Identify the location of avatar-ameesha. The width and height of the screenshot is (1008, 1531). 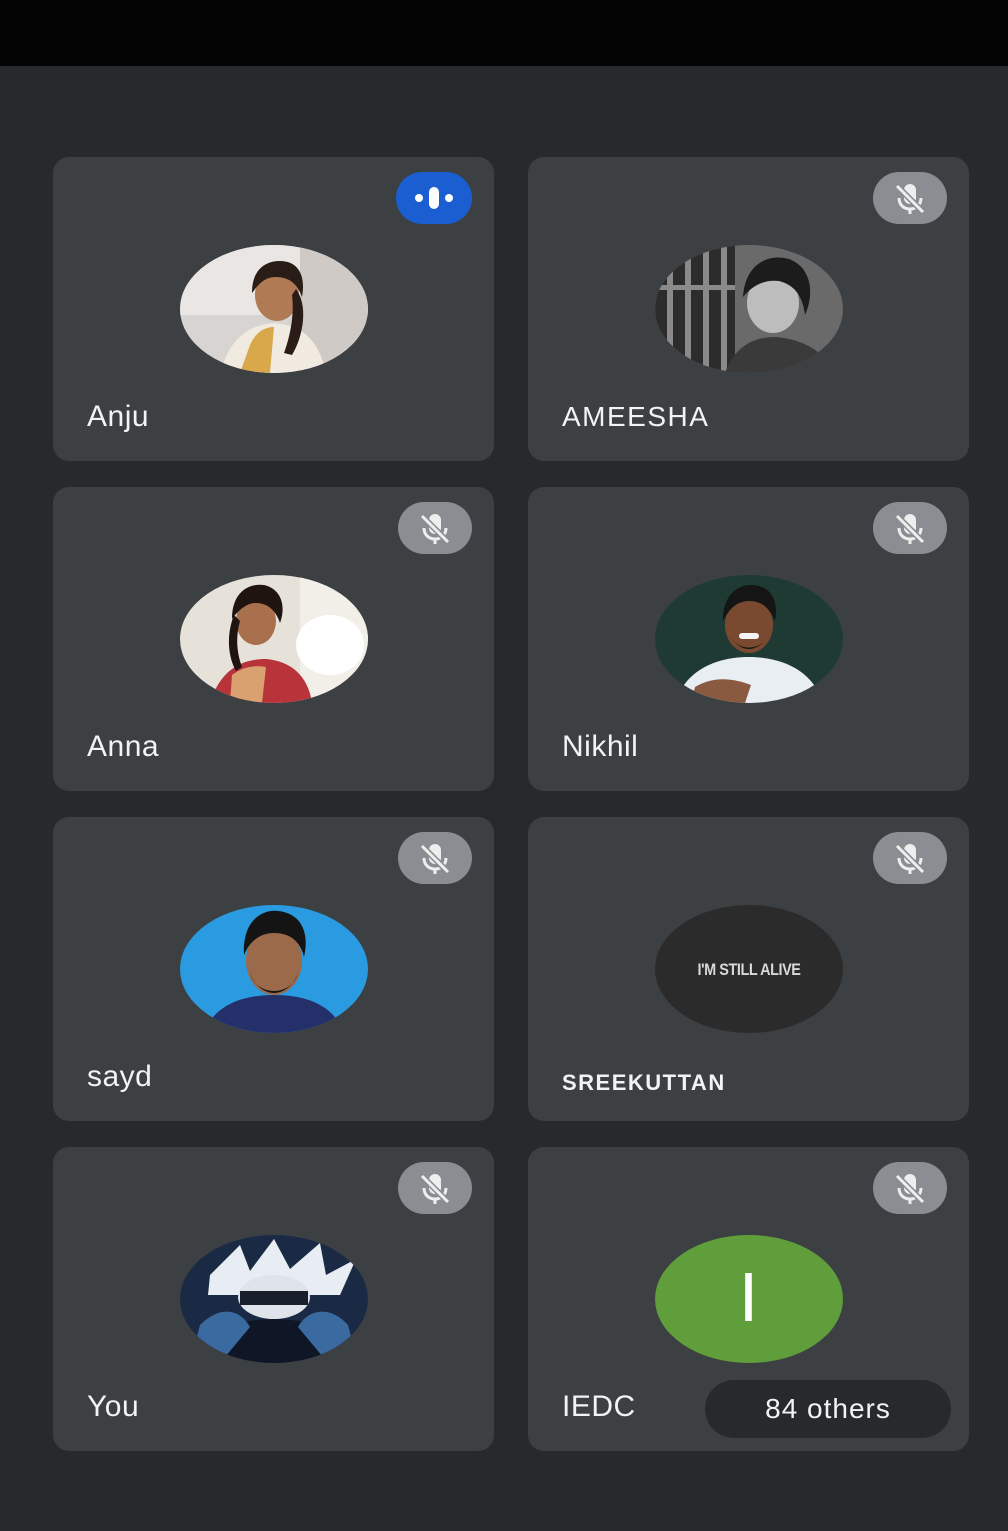
(748, 309).